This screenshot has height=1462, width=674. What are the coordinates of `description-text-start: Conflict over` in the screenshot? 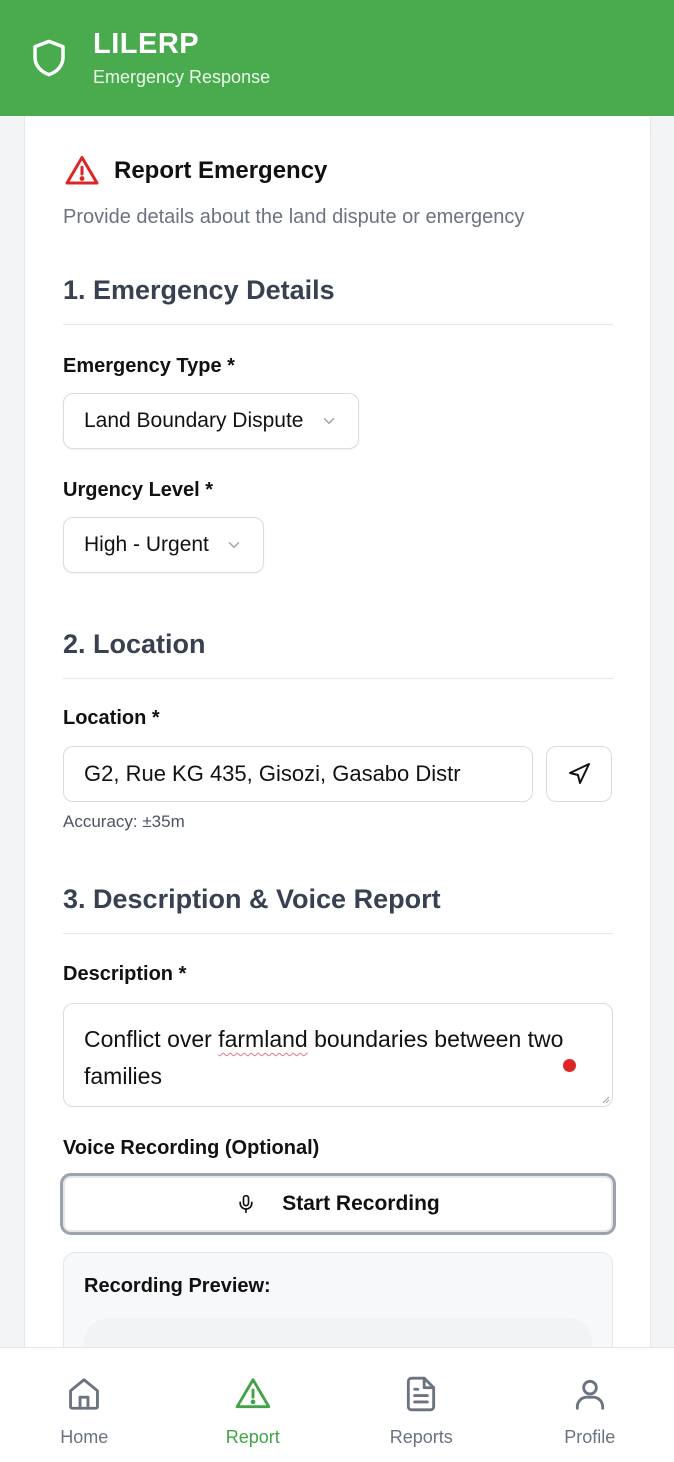 It's located at (151, 1039).